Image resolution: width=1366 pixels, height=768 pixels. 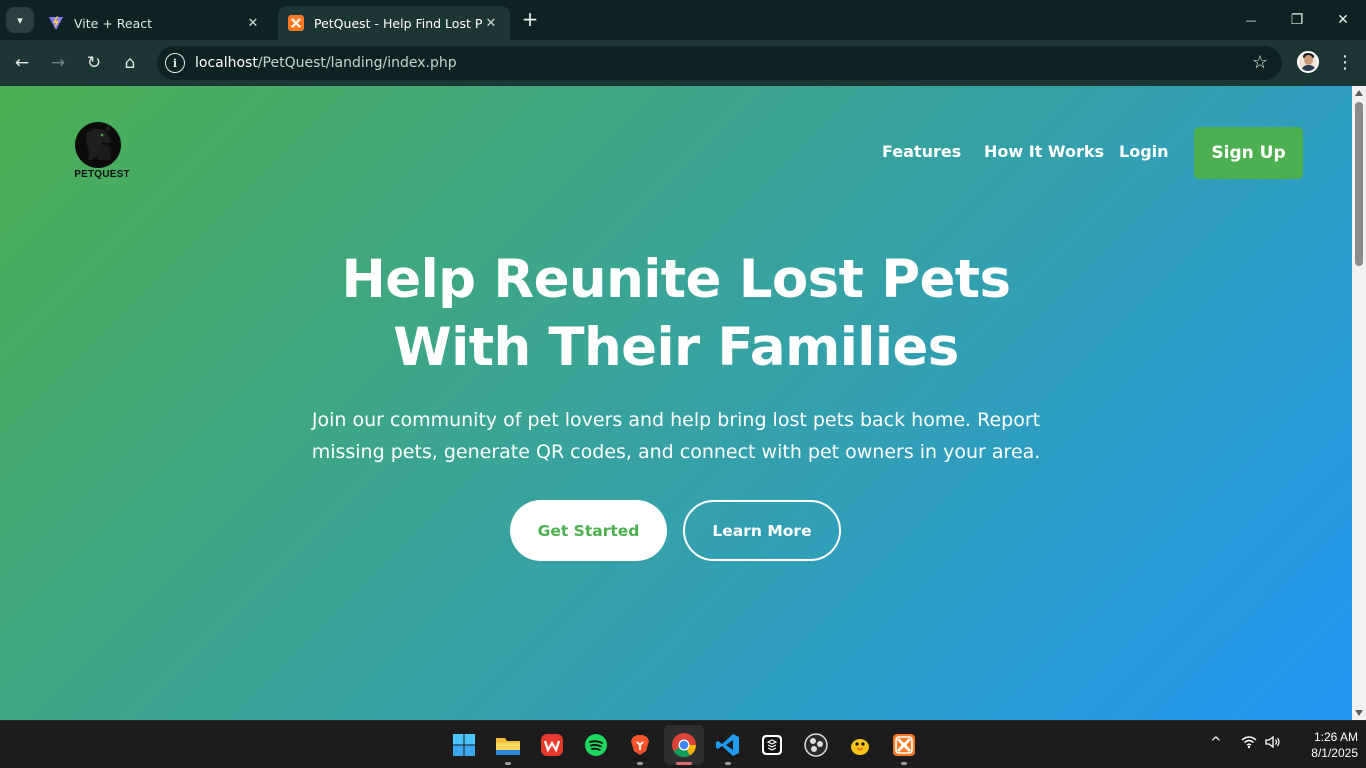 I want to click on arrow-left-icon: ←, so click(x=22, y=63).